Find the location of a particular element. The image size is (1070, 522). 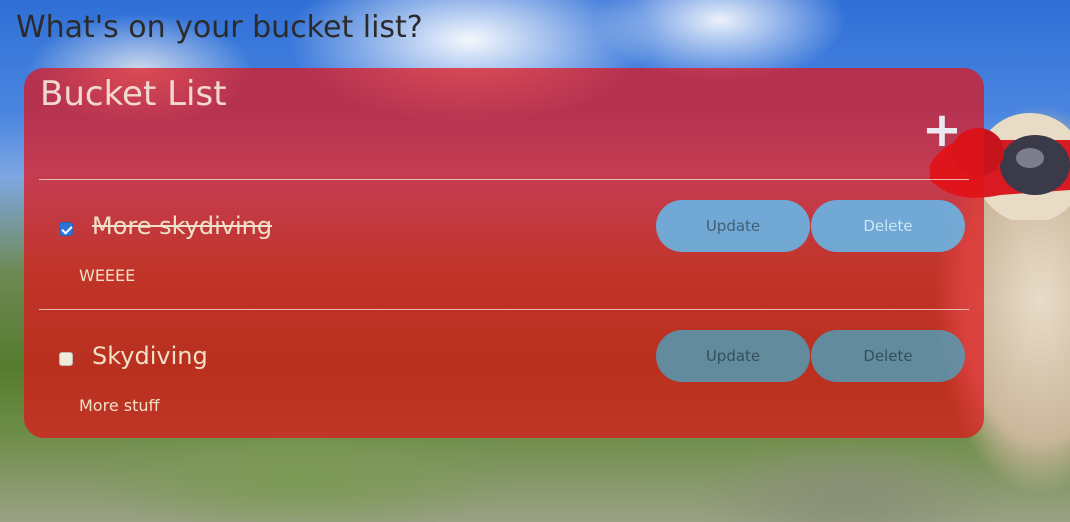

plus-icon: + is located at coordinates (942, 130).